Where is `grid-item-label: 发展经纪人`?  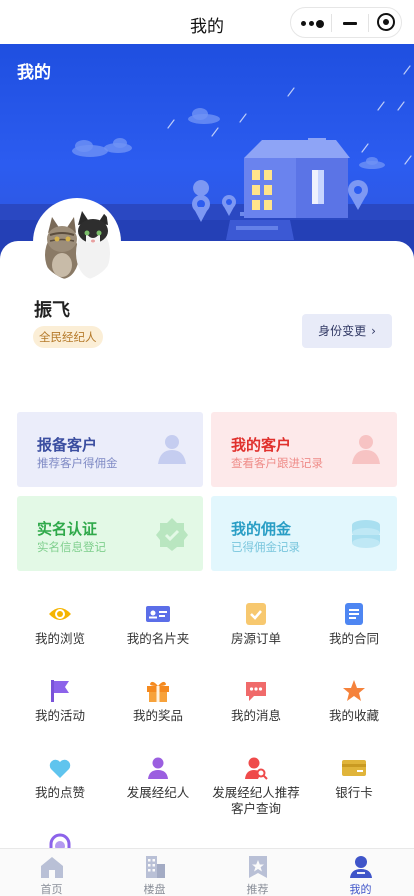
grid-item-label: 发展经纪人 is located at coordinates (158, 792).